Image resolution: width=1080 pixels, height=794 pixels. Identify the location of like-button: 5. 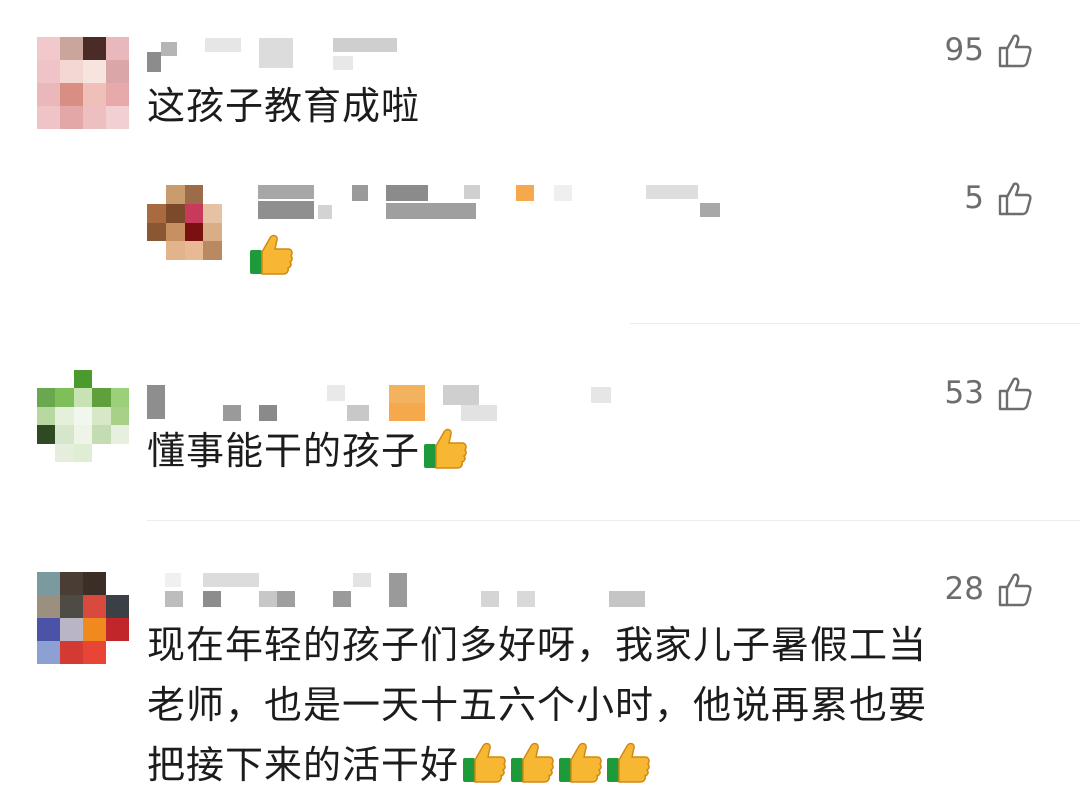
(998, 198).